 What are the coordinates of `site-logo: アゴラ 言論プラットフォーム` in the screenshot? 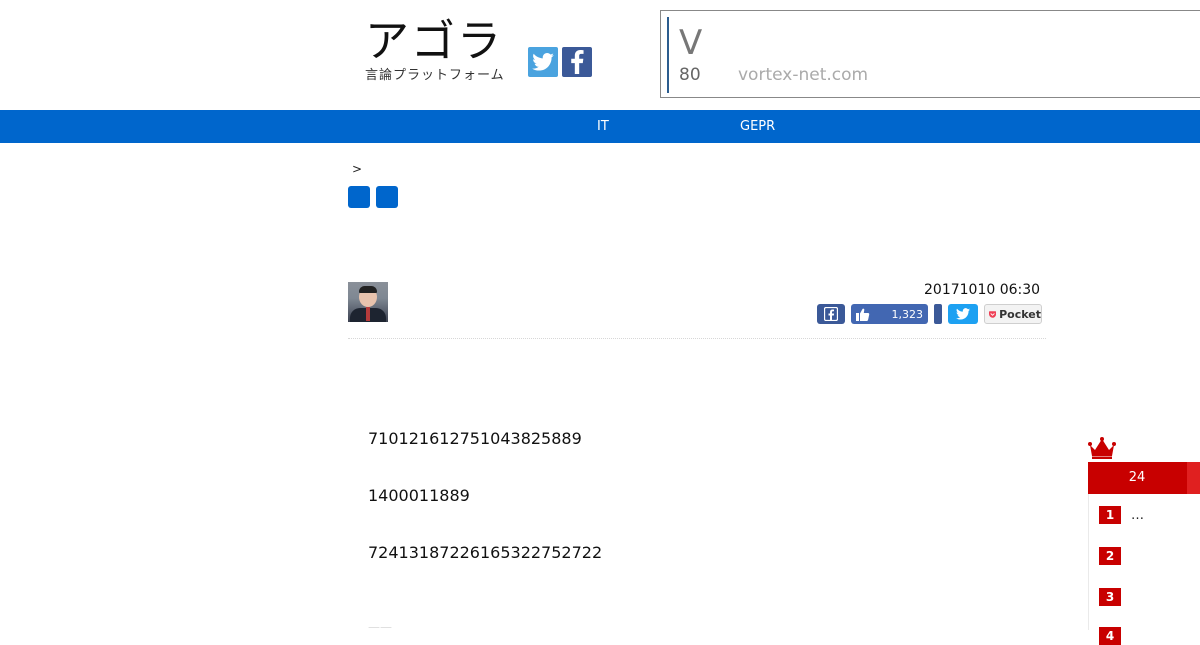 It's located at (440, 50).